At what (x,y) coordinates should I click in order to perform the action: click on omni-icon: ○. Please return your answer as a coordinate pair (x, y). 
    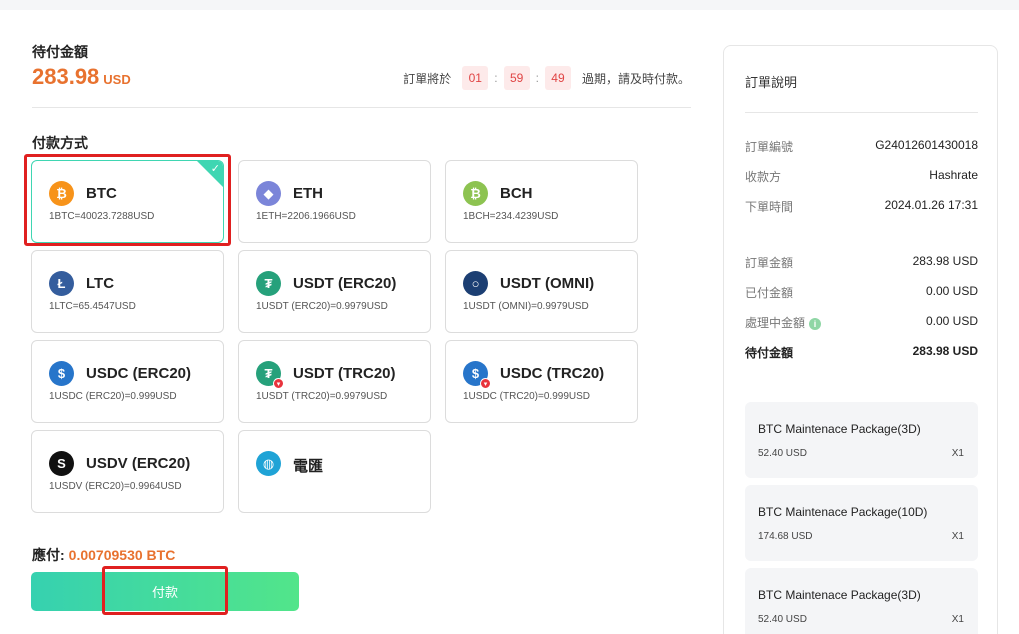
    Looking at the image, I should click on (475, 283).